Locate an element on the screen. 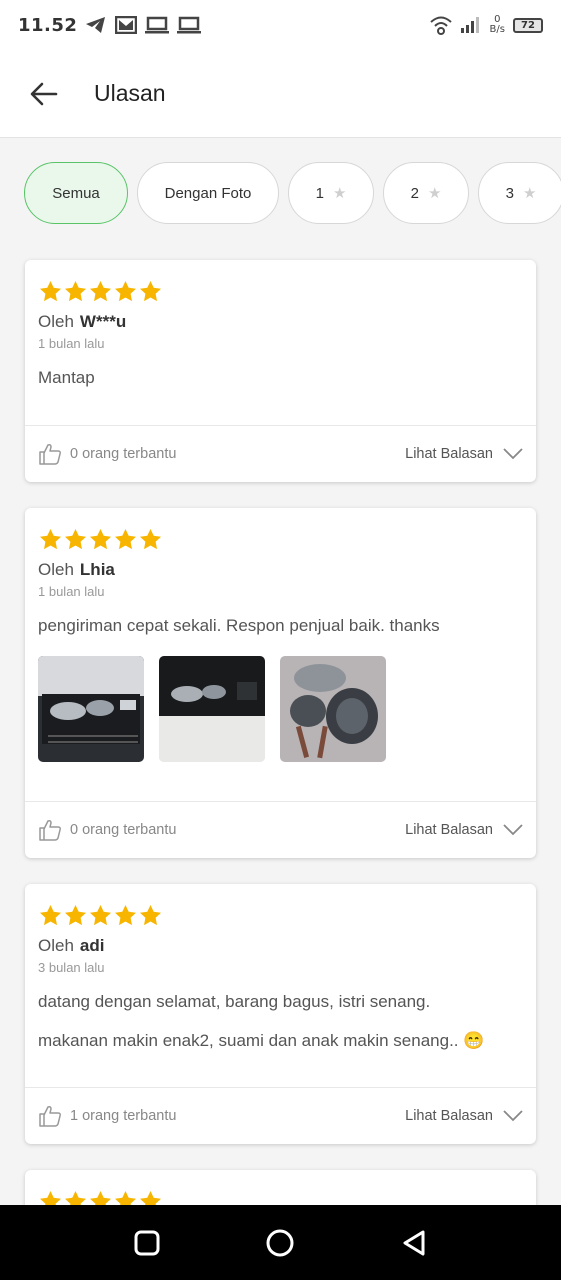 Image resolution: width=561 pixels, height=1280 pixels. chip-label: 3 is located at coordinates (509, 193).